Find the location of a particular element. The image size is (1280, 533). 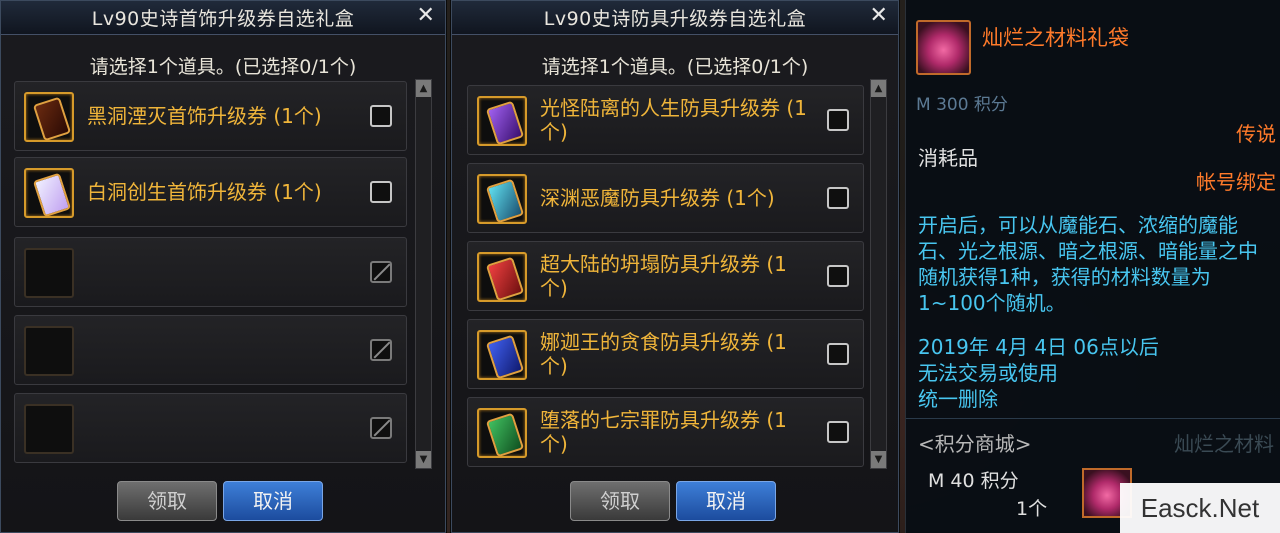

item-slot: 堕落的七宗罪防具升级券 (1个) is located at coordinates (665, 432).